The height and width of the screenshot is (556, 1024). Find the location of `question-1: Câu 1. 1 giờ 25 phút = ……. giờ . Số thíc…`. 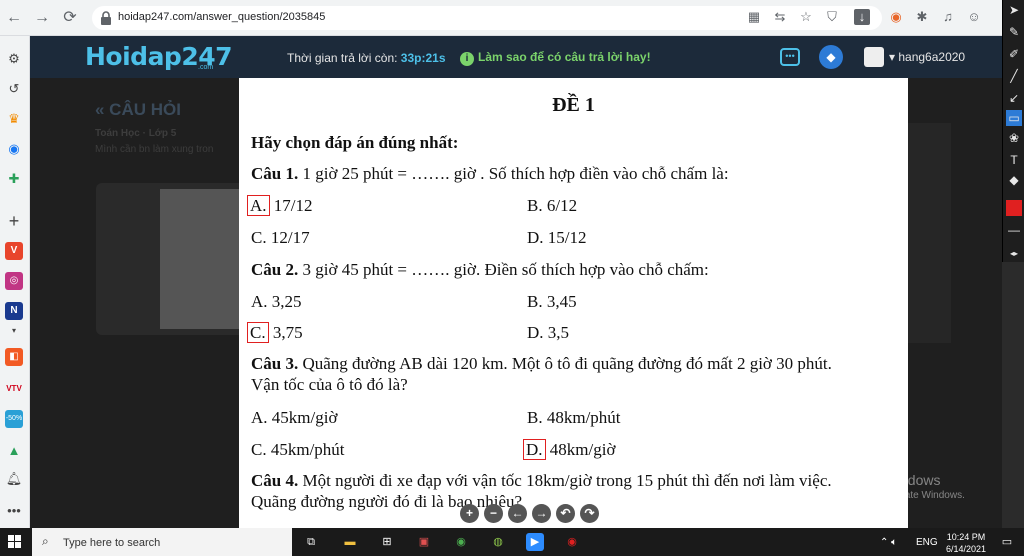

question-1: Câu 1. 1 giờ 25 phút = ……. giờ . Số thíc… is located at coordinates (490, 174).